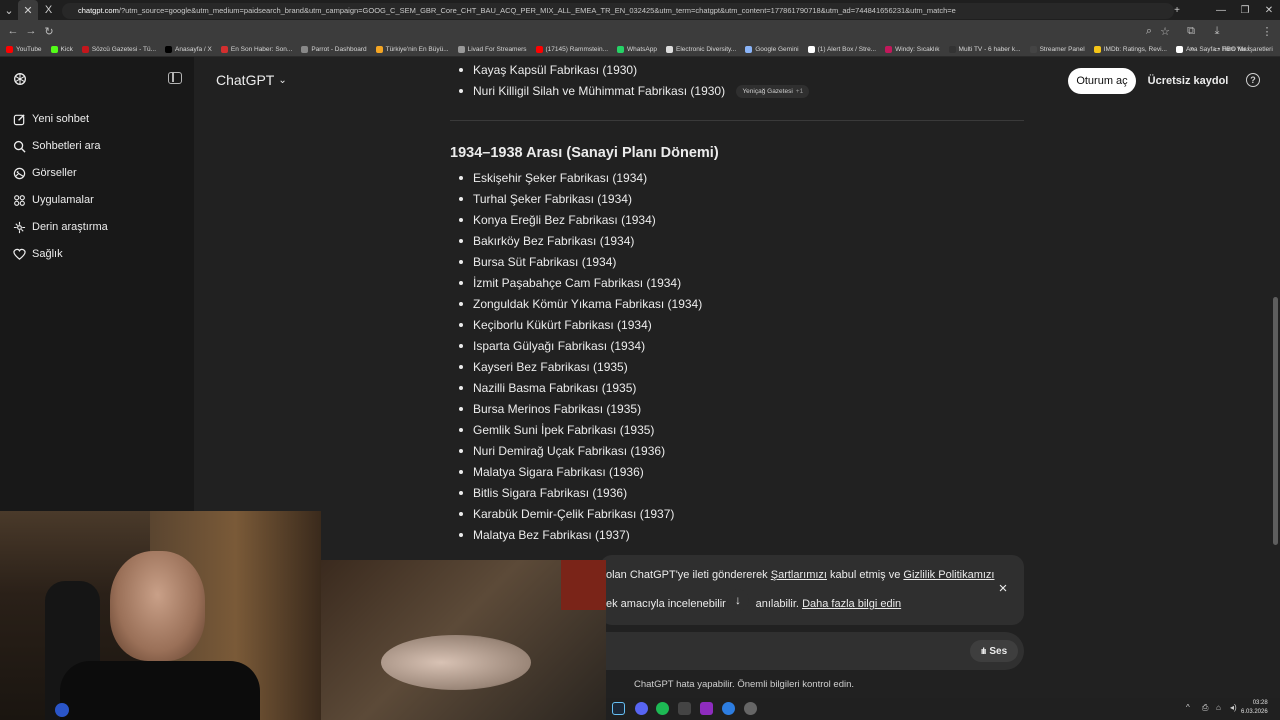  Describe the element at coordinates (706, 708) in the screenshot. I see `obs-icon` at that location.